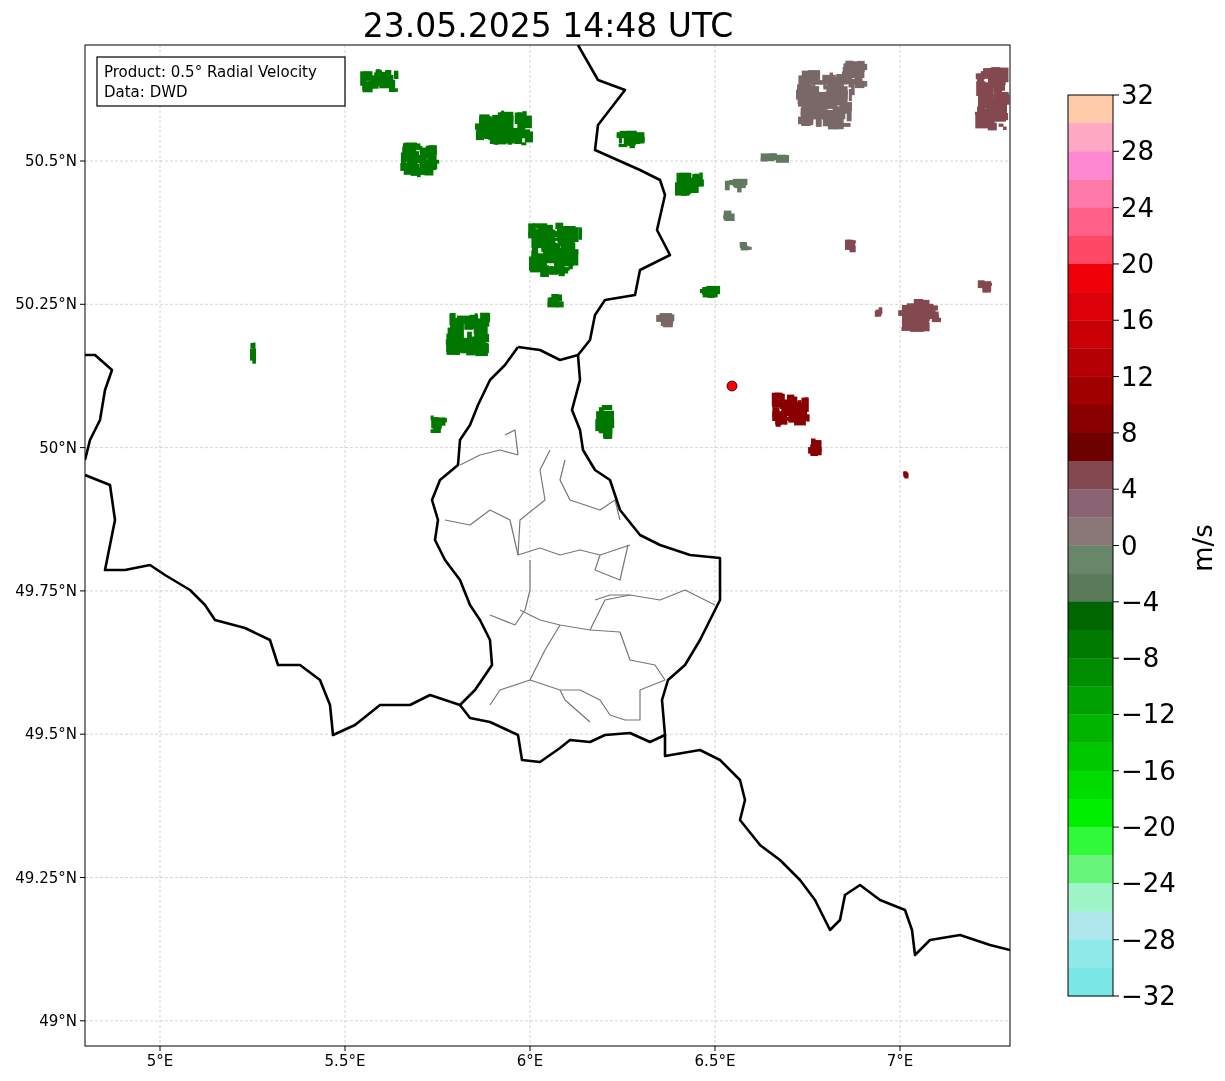 This screenshot has width=1225, height=1081. Describe the element at coordinates (46, 590) in the screenshot. I see `latitude-label: 49.75°N` at that location.